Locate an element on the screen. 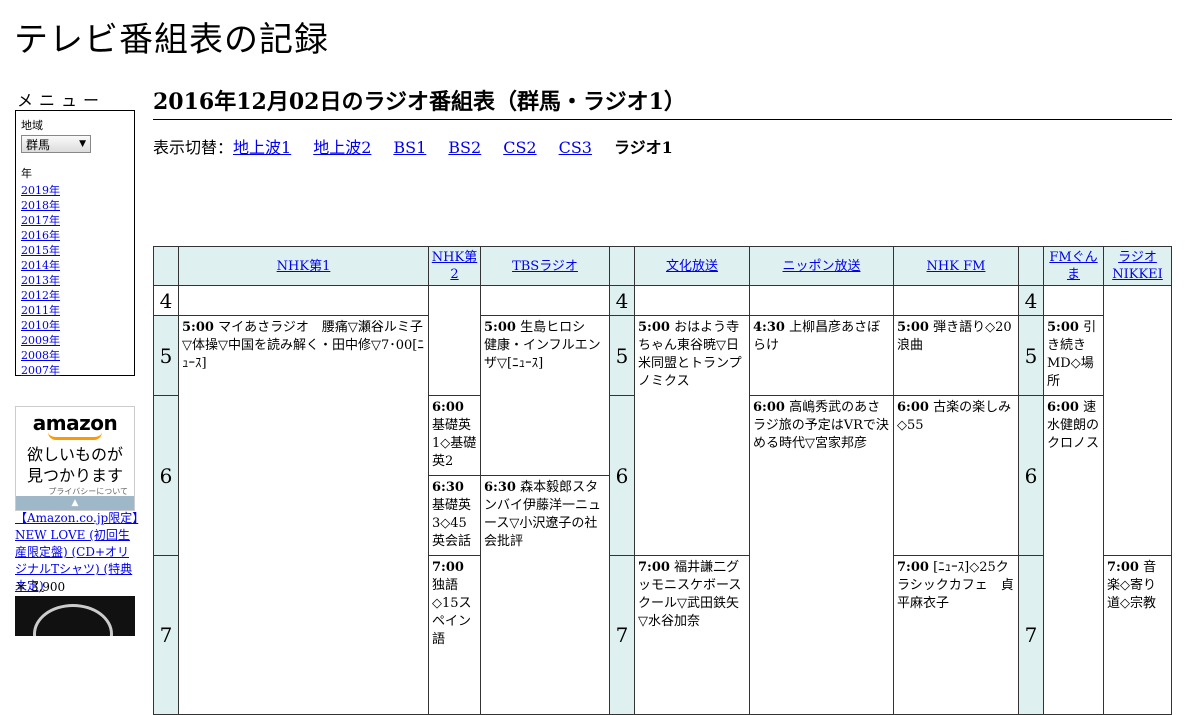 The image size is (1200, 715). program-cell: 7:00 [ﾆｭｰｽ]◇25クラシックカフェ 貞平麻衣子 is located at coordinates (956, 635).